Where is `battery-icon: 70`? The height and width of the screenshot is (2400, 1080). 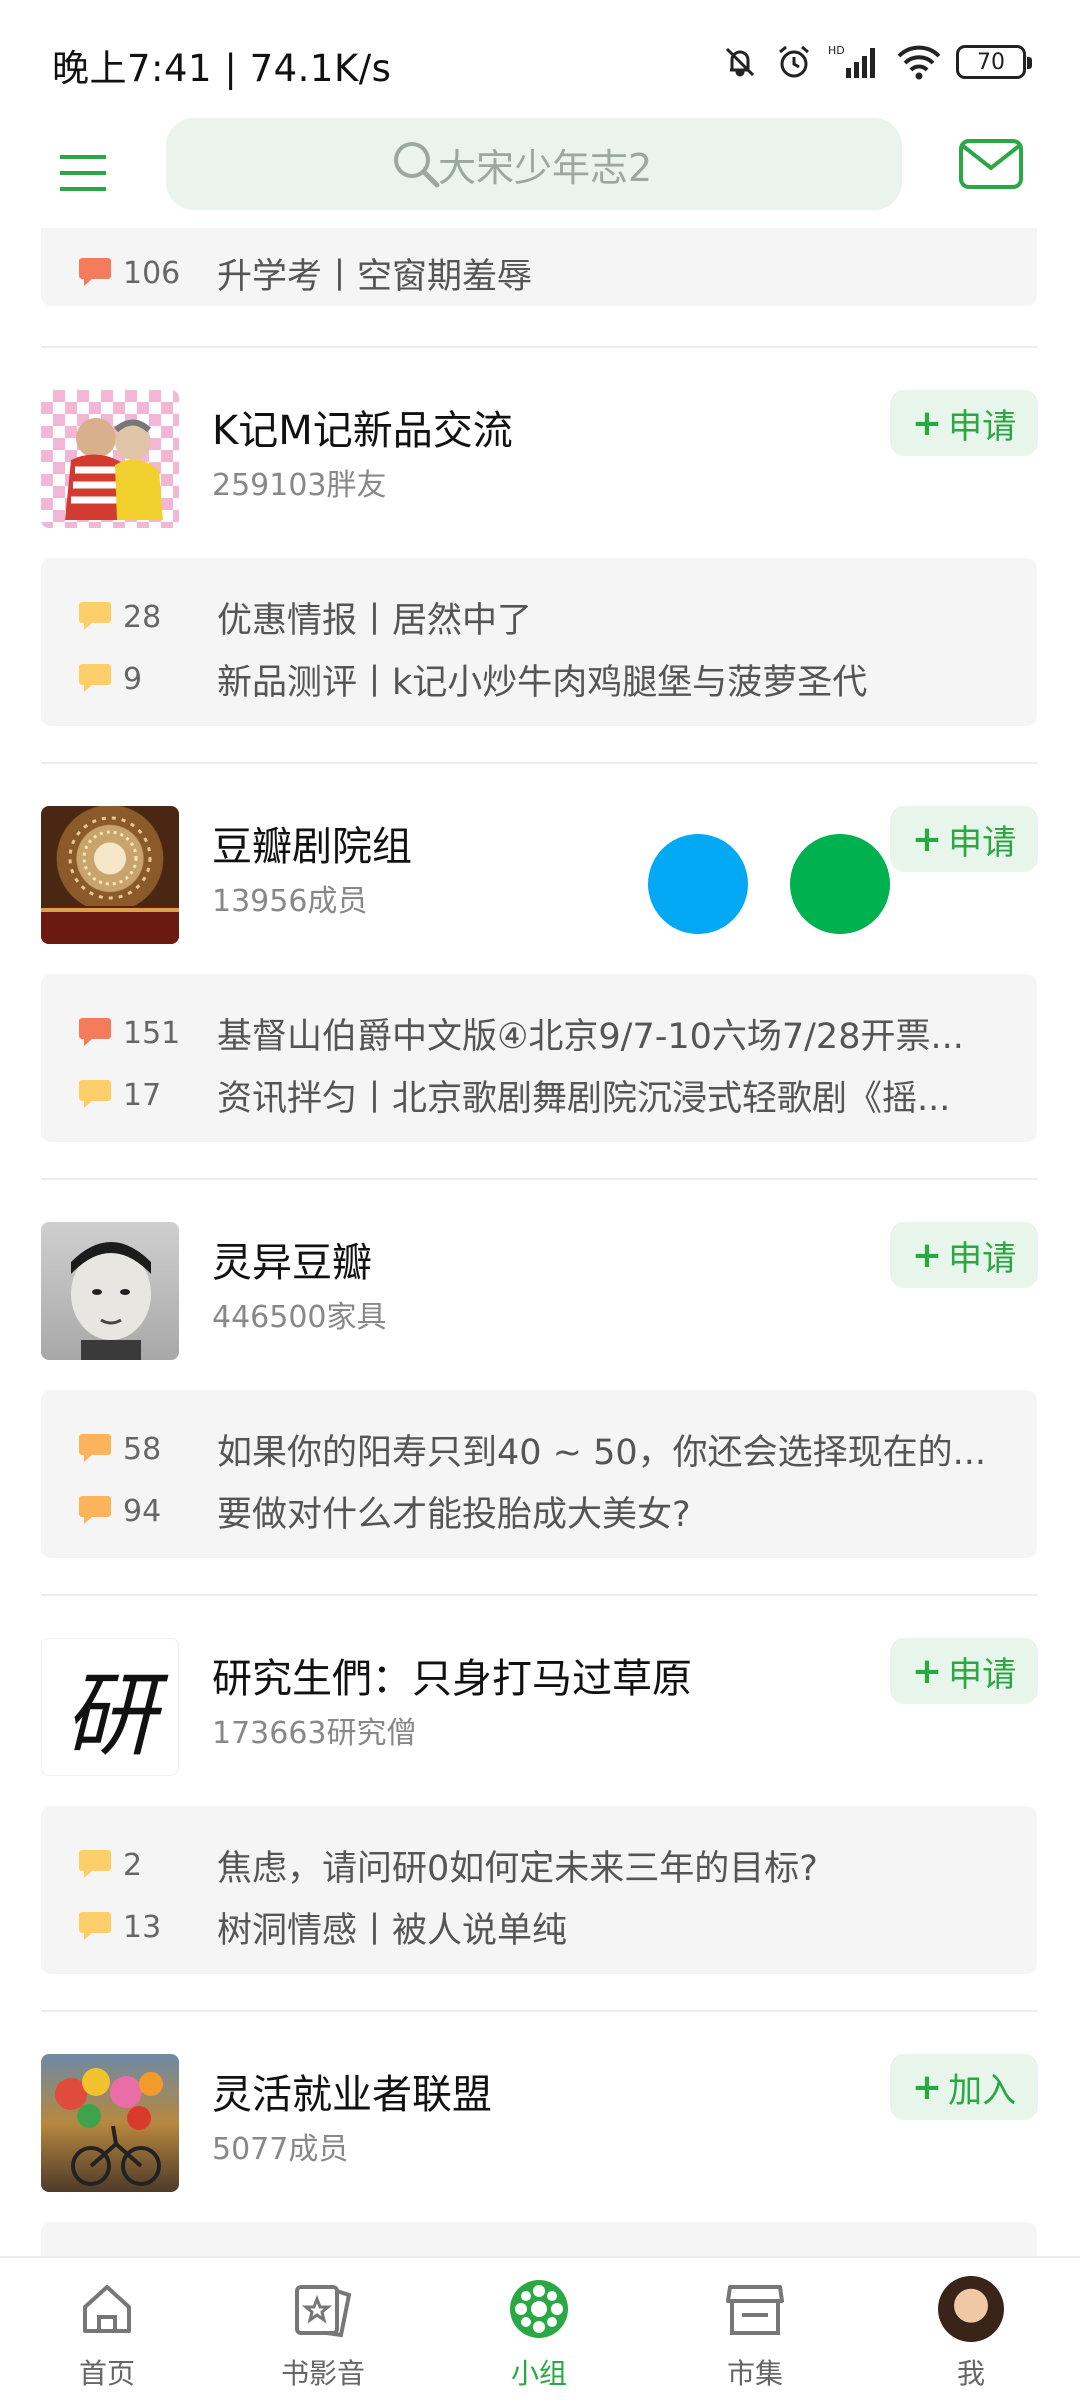 battery-icon: 70 is located at coordinates (994, 62).